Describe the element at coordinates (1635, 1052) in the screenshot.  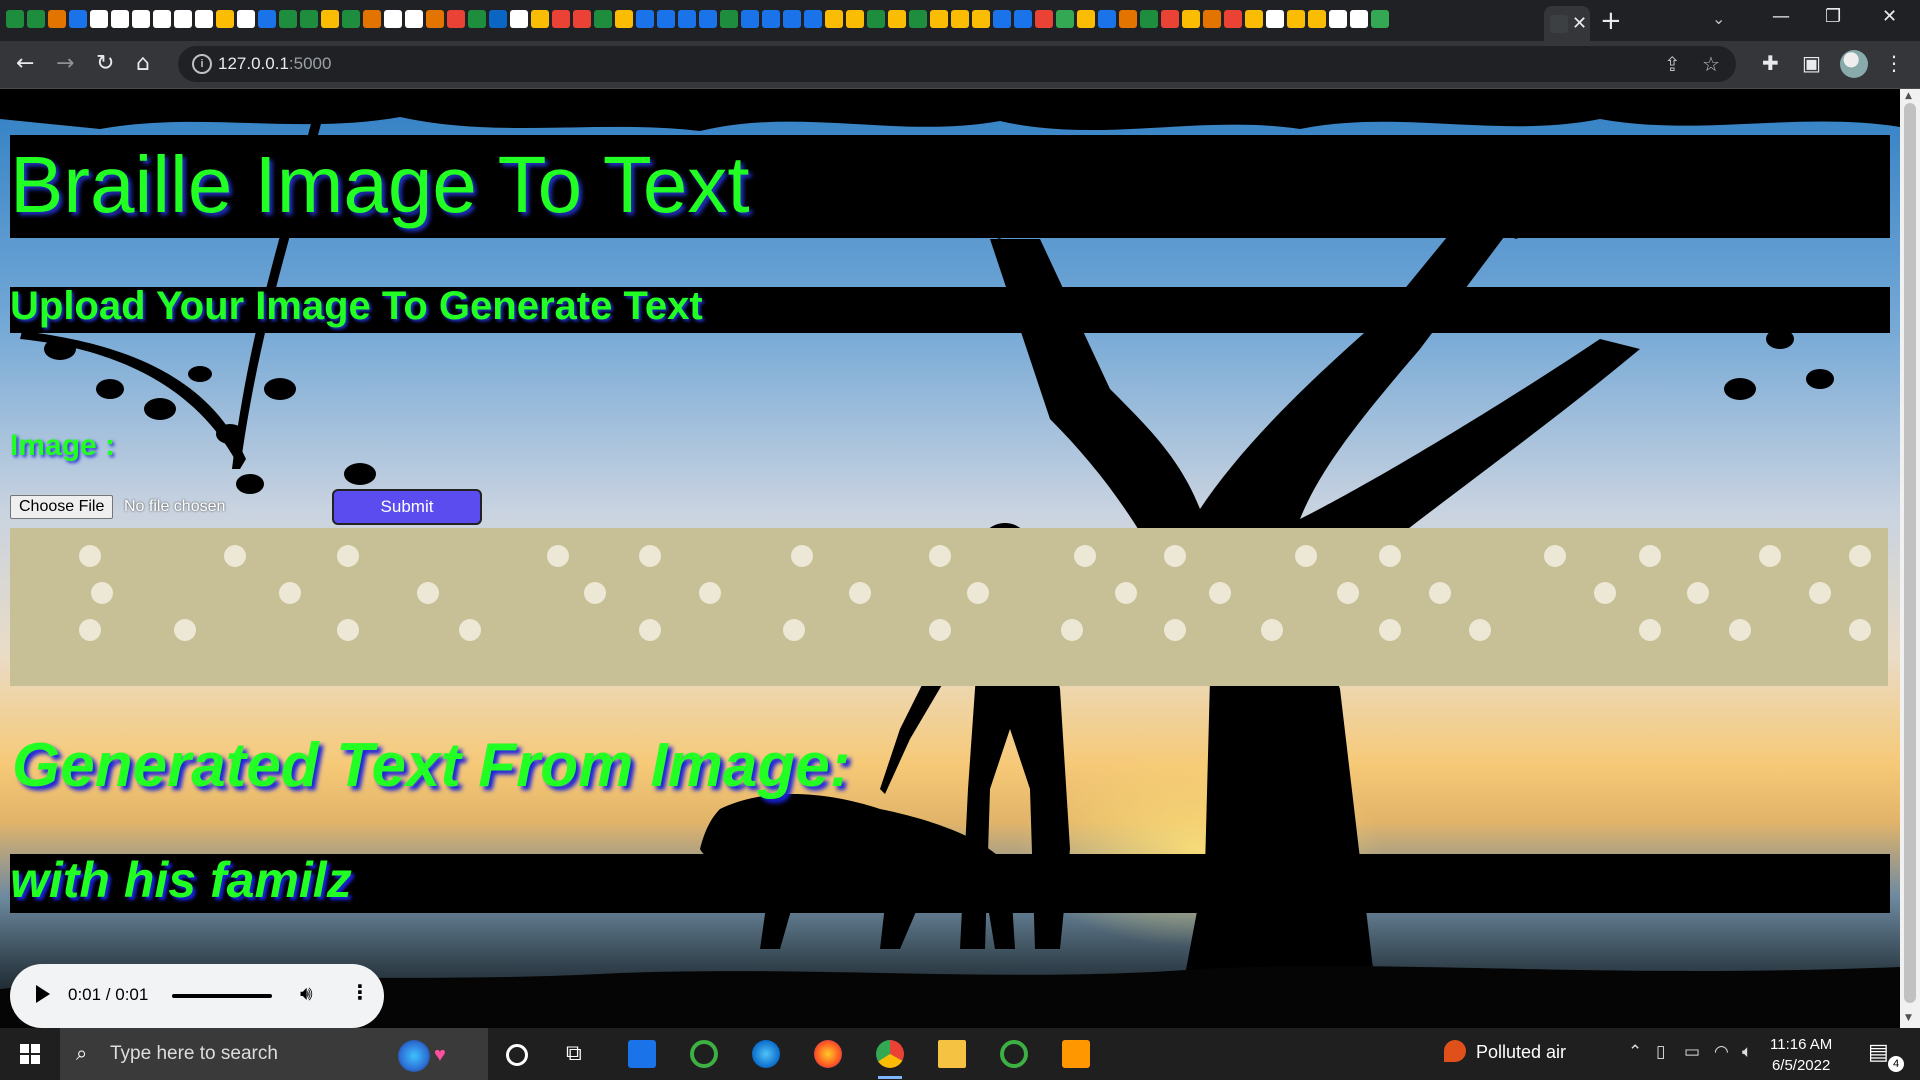
I see `tray-chevron-icon: ⌃` at that location.